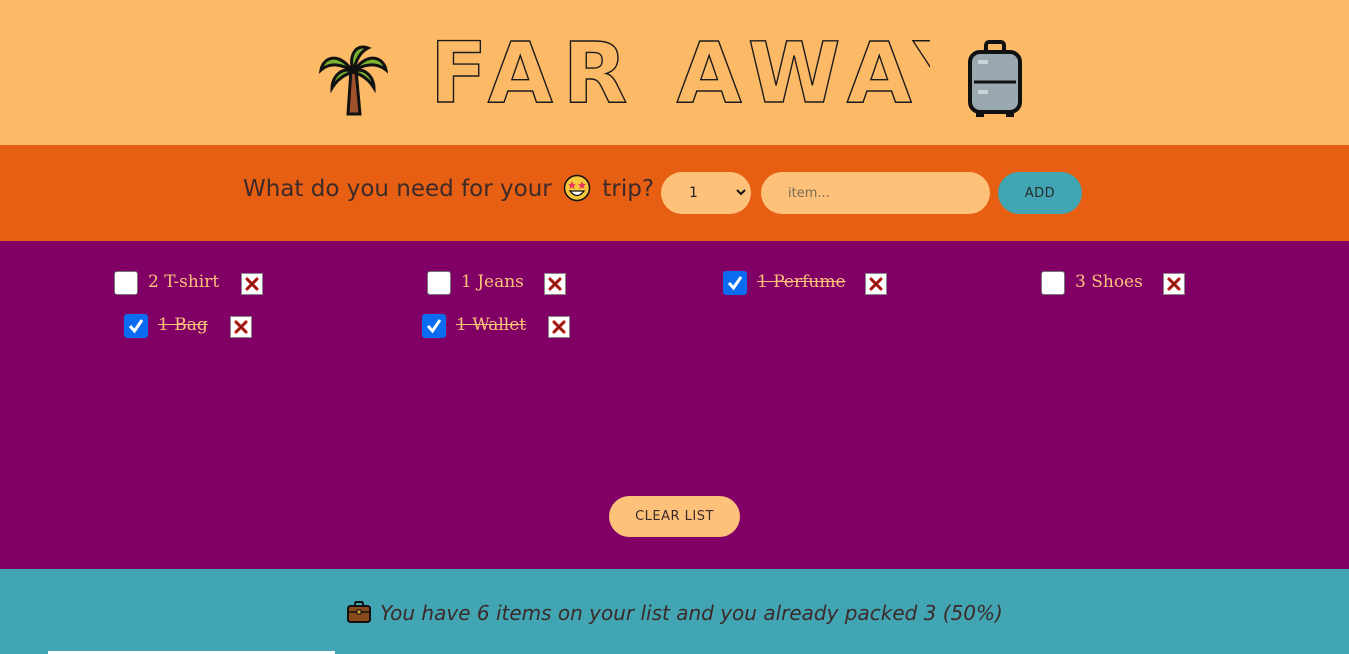  I want to click on palm-tree-icon, so click(353, 80).